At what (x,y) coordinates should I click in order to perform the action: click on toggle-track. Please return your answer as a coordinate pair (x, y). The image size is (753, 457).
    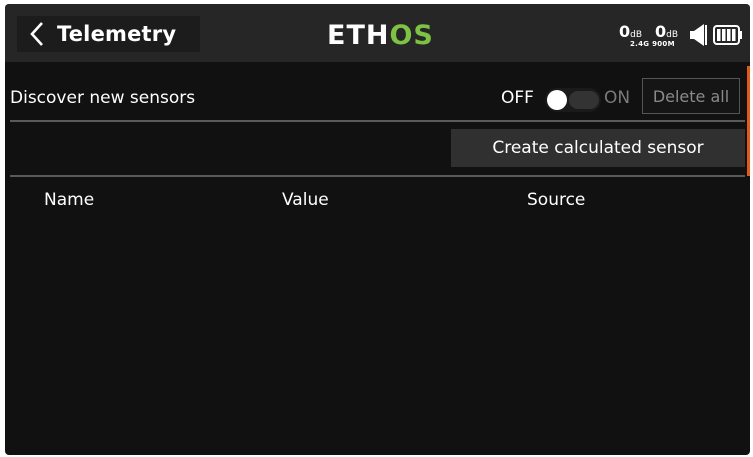
    Looking at the image, I should click on (584, 100).